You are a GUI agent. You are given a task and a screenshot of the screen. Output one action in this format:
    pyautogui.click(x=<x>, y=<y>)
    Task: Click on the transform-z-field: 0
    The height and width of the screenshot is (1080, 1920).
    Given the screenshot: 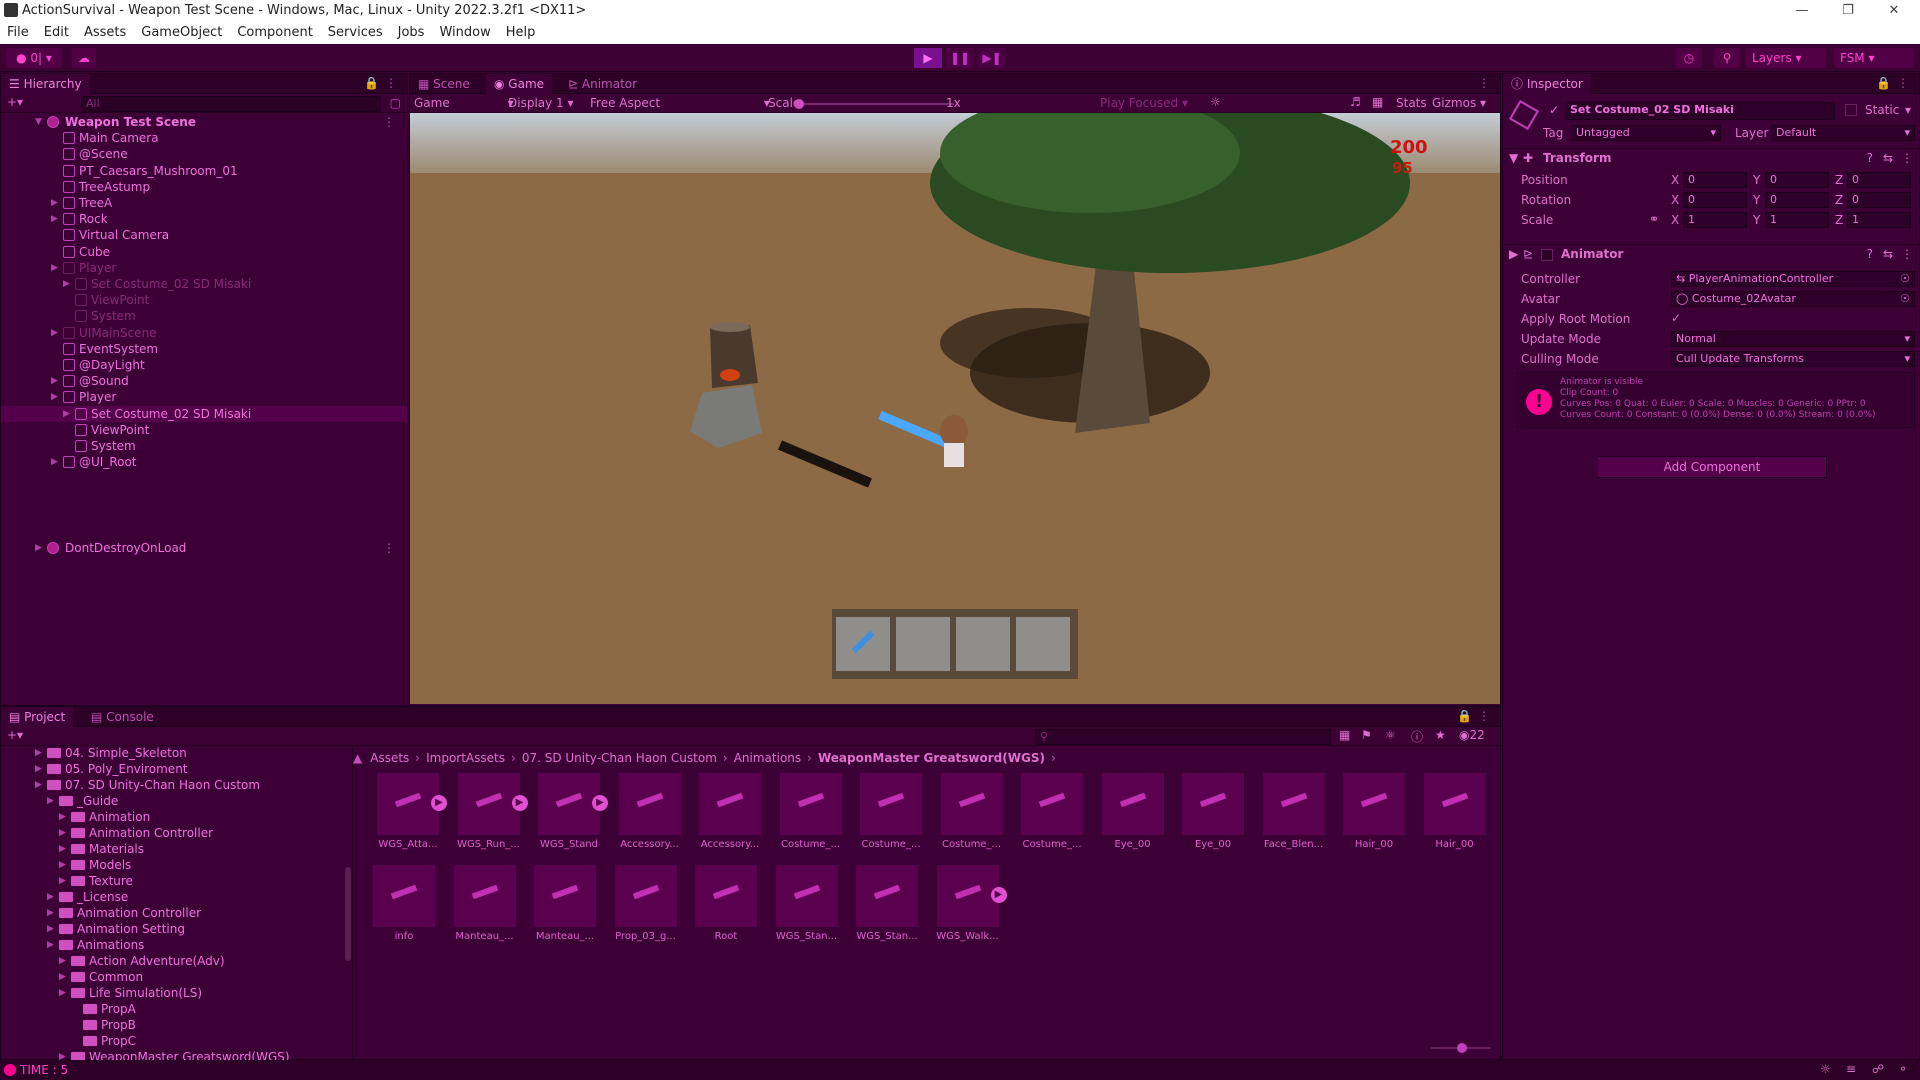 What is the action you would take?
    pyautogui.click(x=1879, y=180)
    